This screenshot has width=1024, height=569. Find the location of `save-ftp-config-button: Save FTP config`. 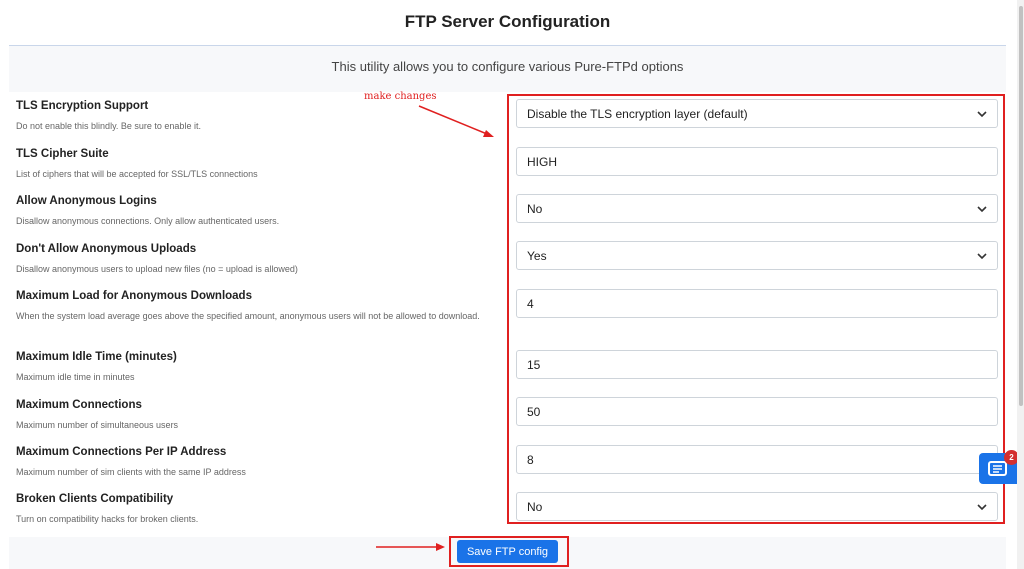

save-ftp-config-button: Save FTP config is located at coordinates (507, 551).